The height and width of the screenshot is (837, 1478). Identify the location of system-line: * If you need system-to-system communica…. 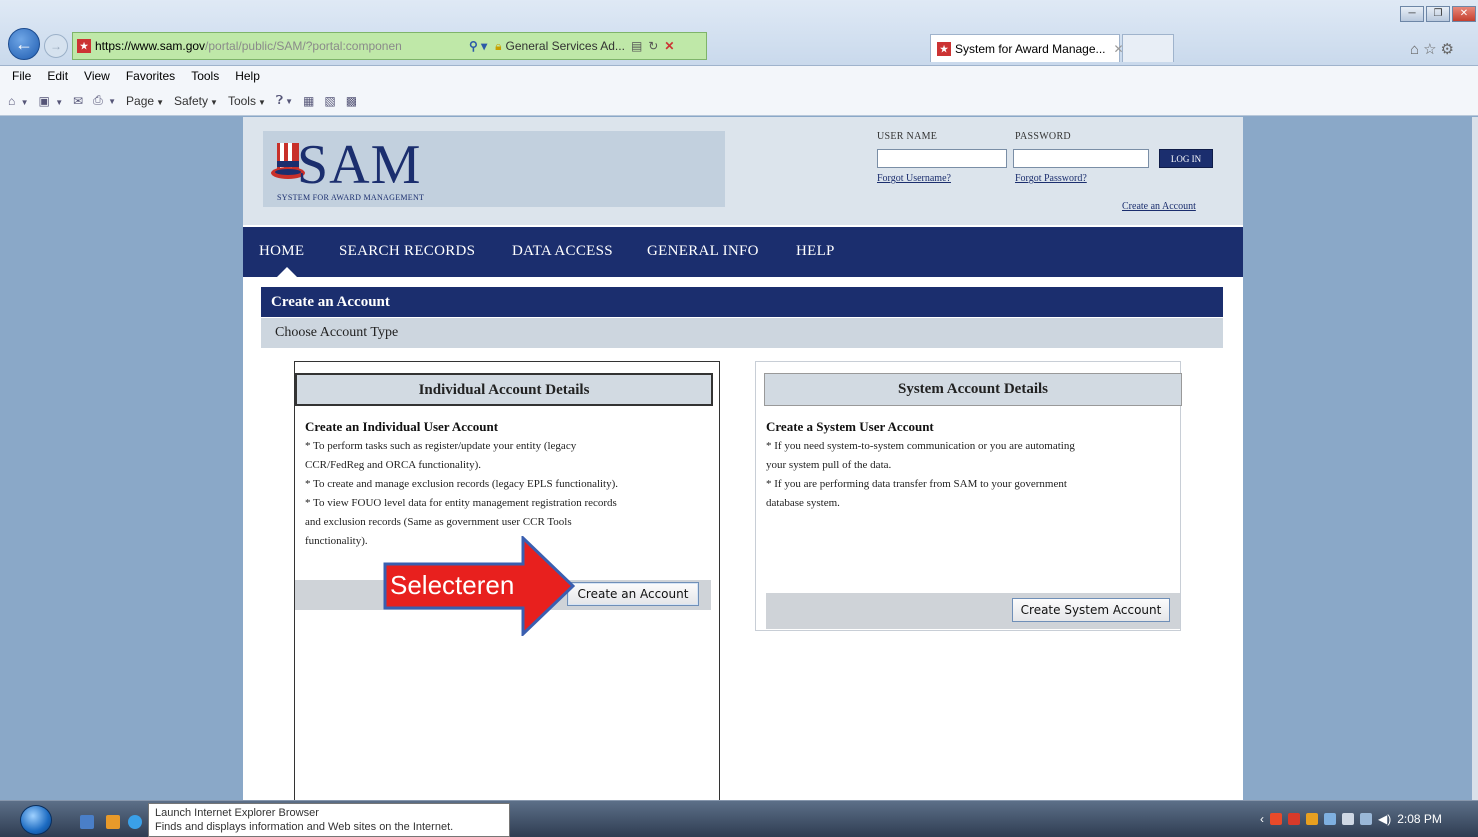
(920, 446).